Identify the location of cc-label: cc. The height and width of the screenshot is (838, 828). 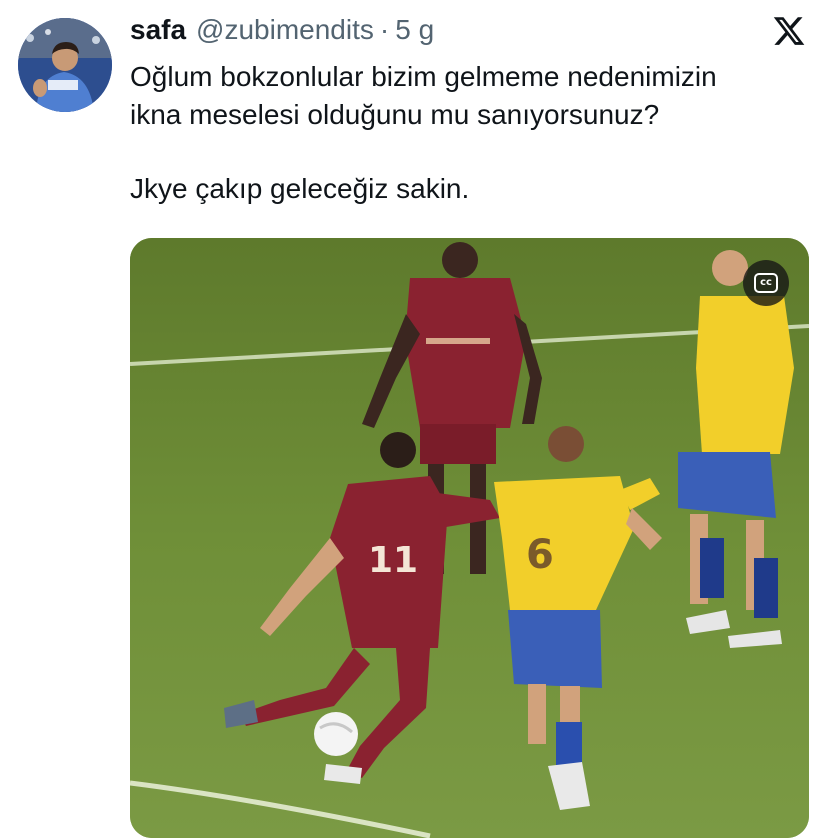
(766, 283).